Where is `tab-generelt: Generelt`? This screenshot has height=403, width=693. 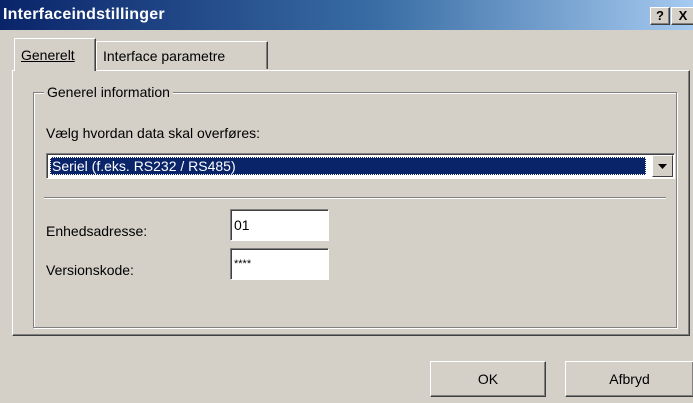 tab-generelt: Generelt is located at coordinates (55, 54).